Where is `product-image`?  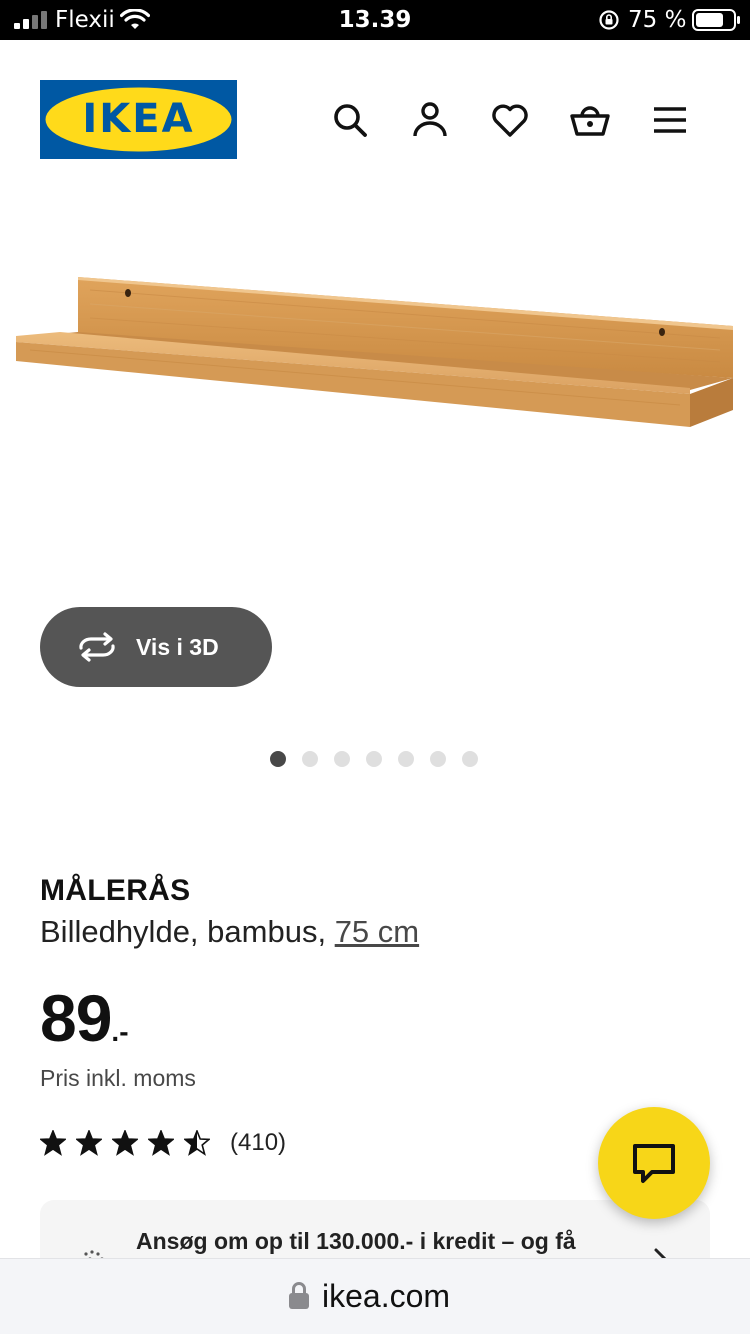 product-image is located at coordinates (375, 350).